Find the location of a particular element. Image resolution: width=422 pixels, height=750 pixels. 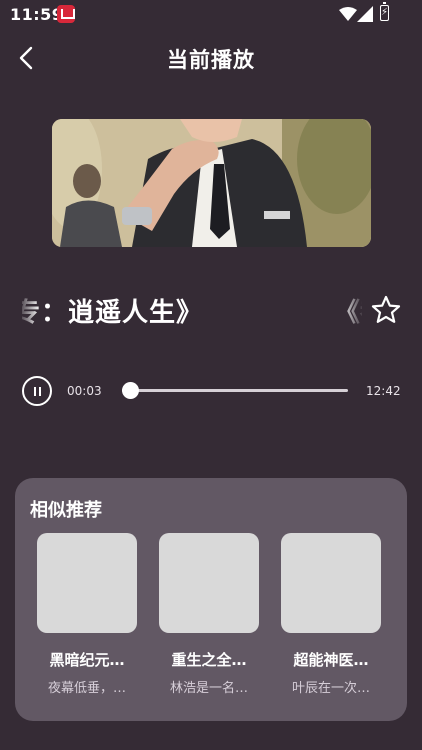

track-title-marquee: 专：逍遥人生》 《都 is located at coordinates (192, 312).